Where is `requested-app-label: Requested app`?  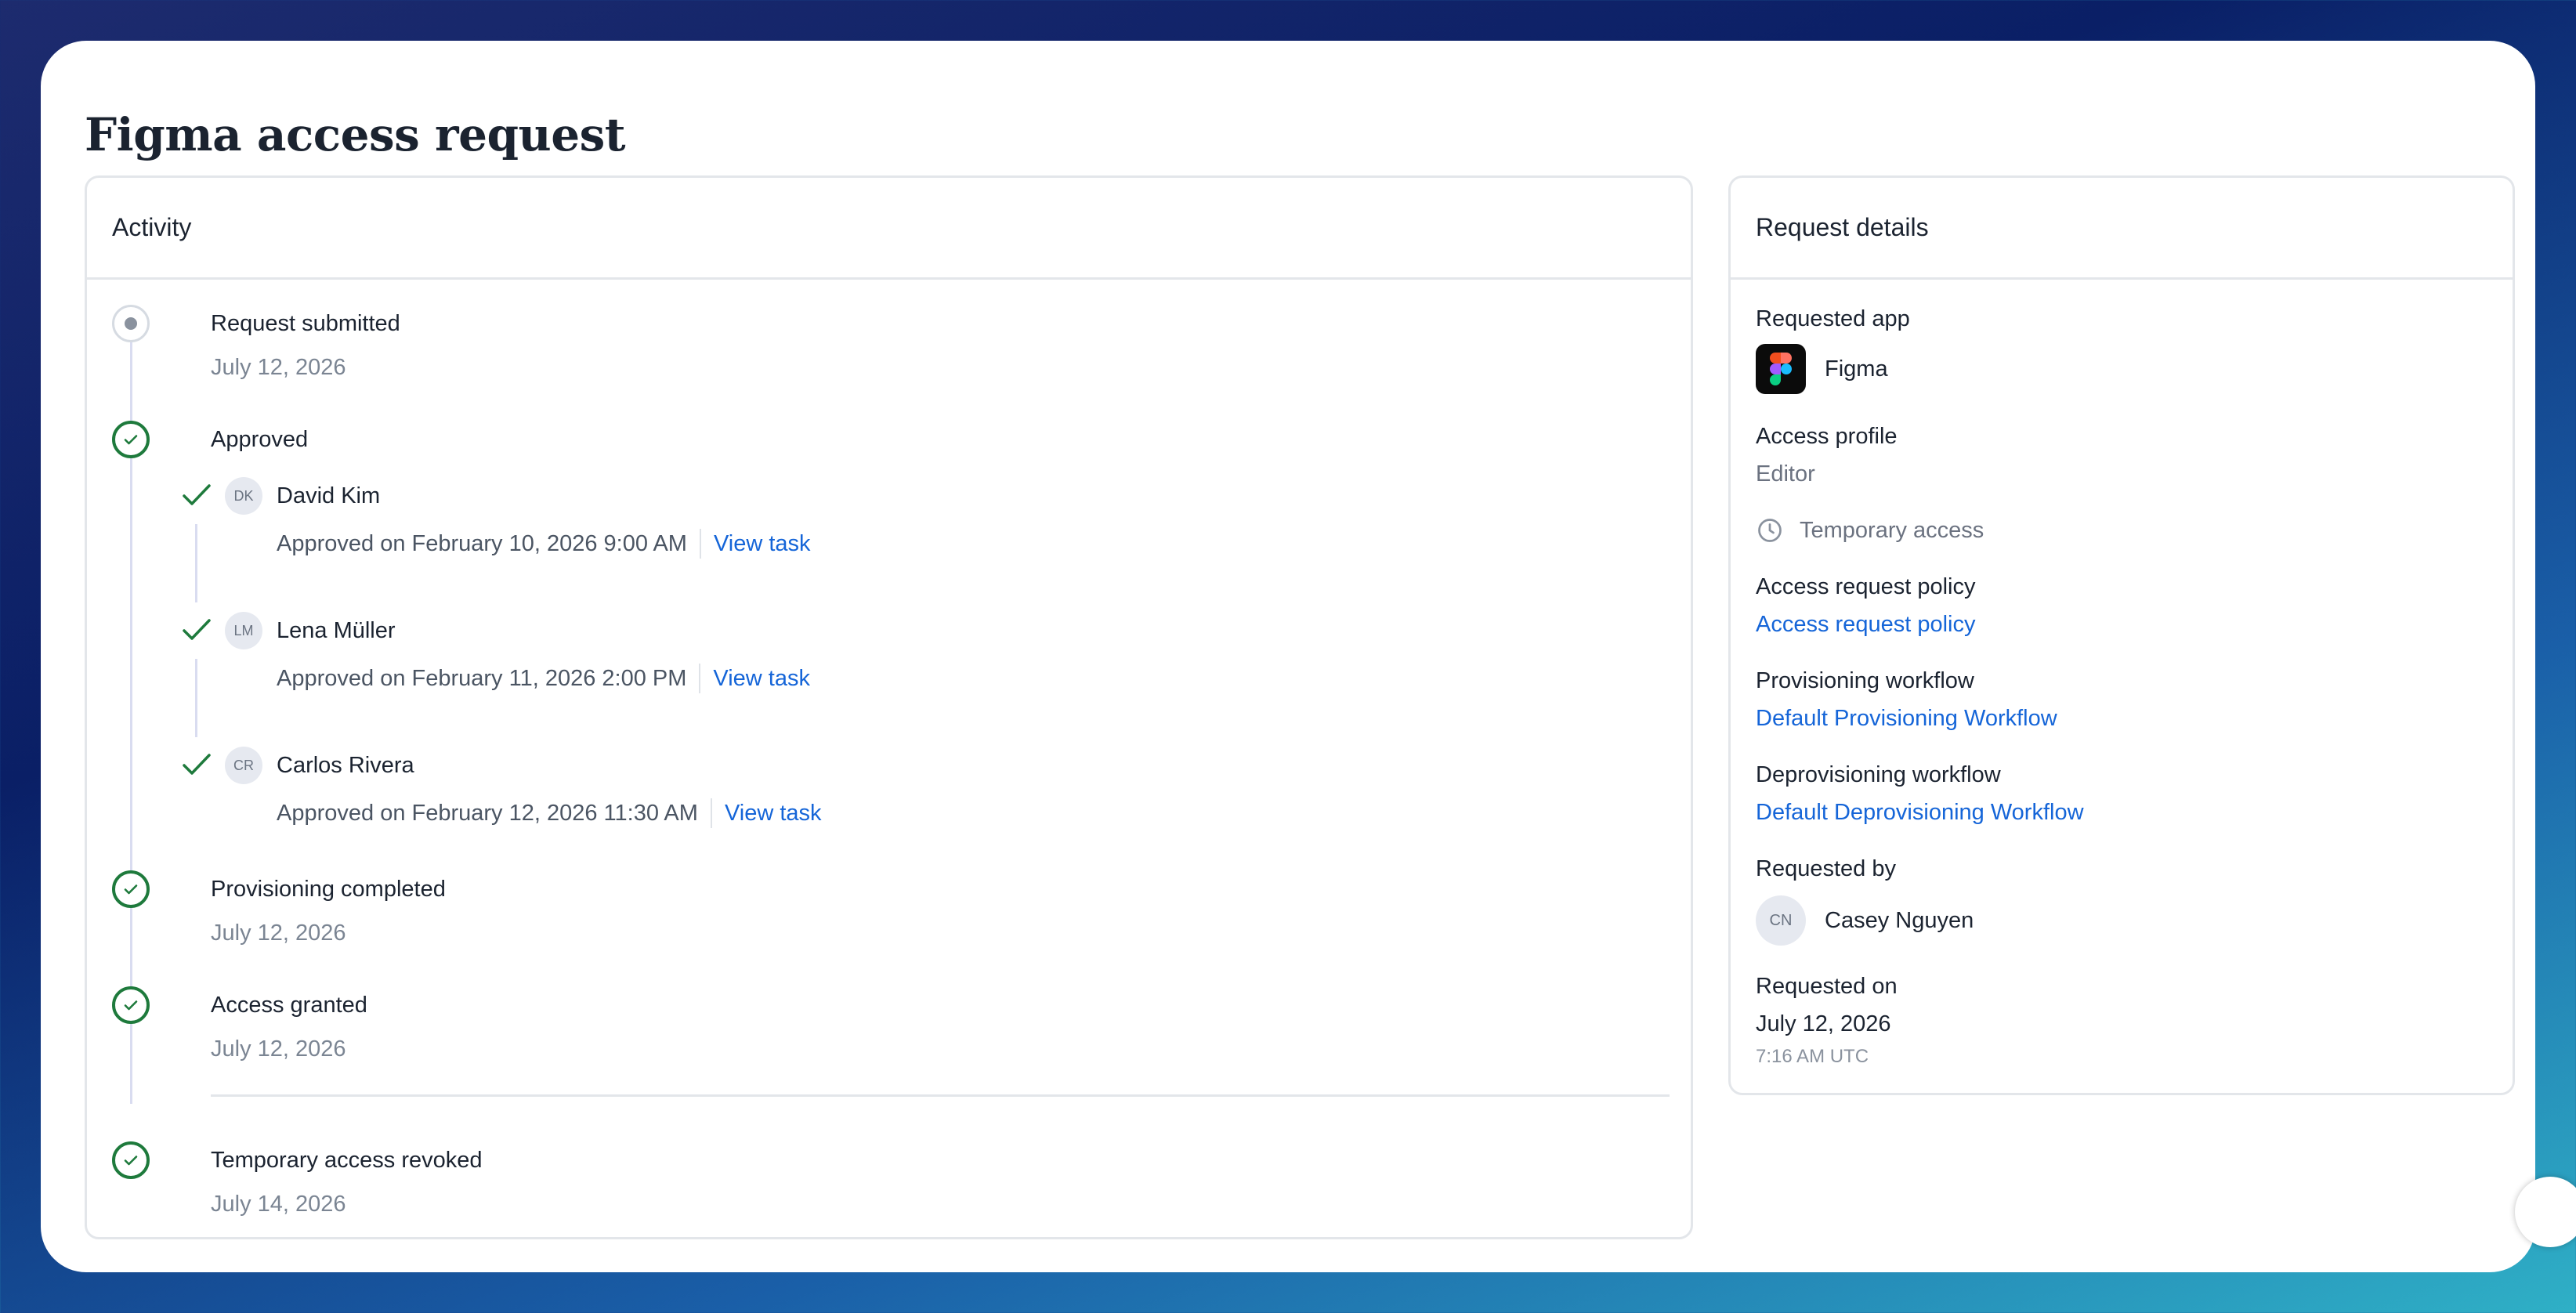 requested-app-label: Requested app is located at coordinates (1833, 319).